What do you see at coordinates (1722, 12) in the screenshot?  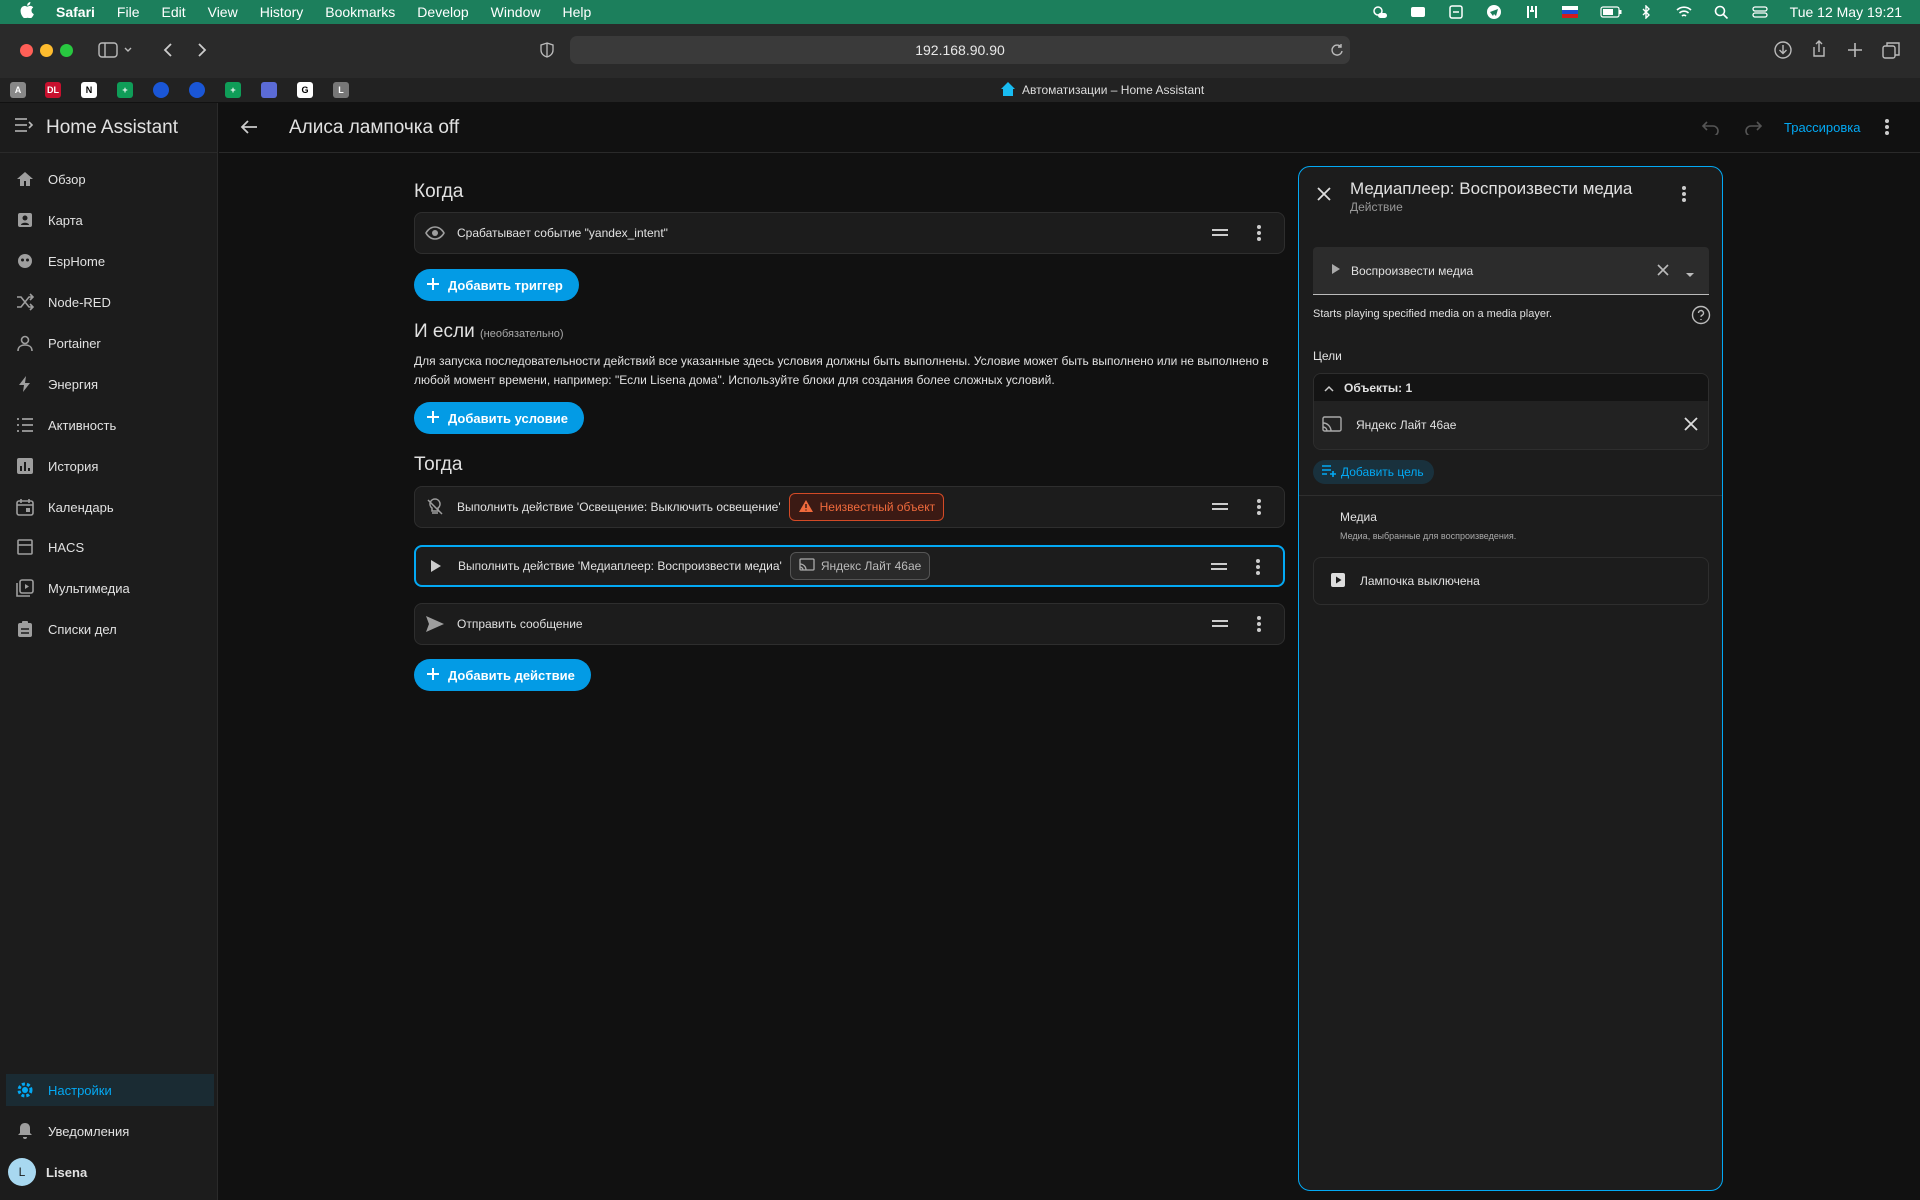 I see `spotlight-search-icon` at bounding box center [1722, 12].